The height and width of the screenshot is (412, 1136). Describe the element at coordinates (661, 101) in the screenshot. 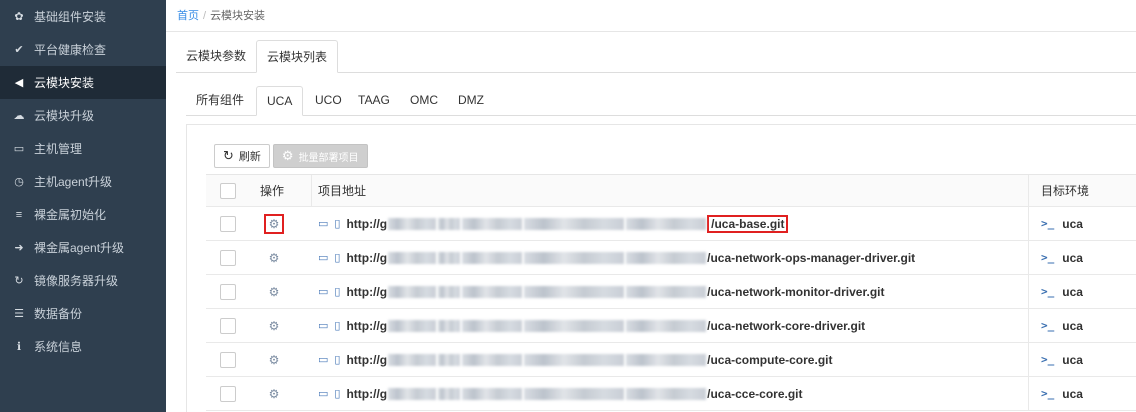

I see `component-tabs: 所有组件 UCA UCO TAAG OMC DMZ` at that location.